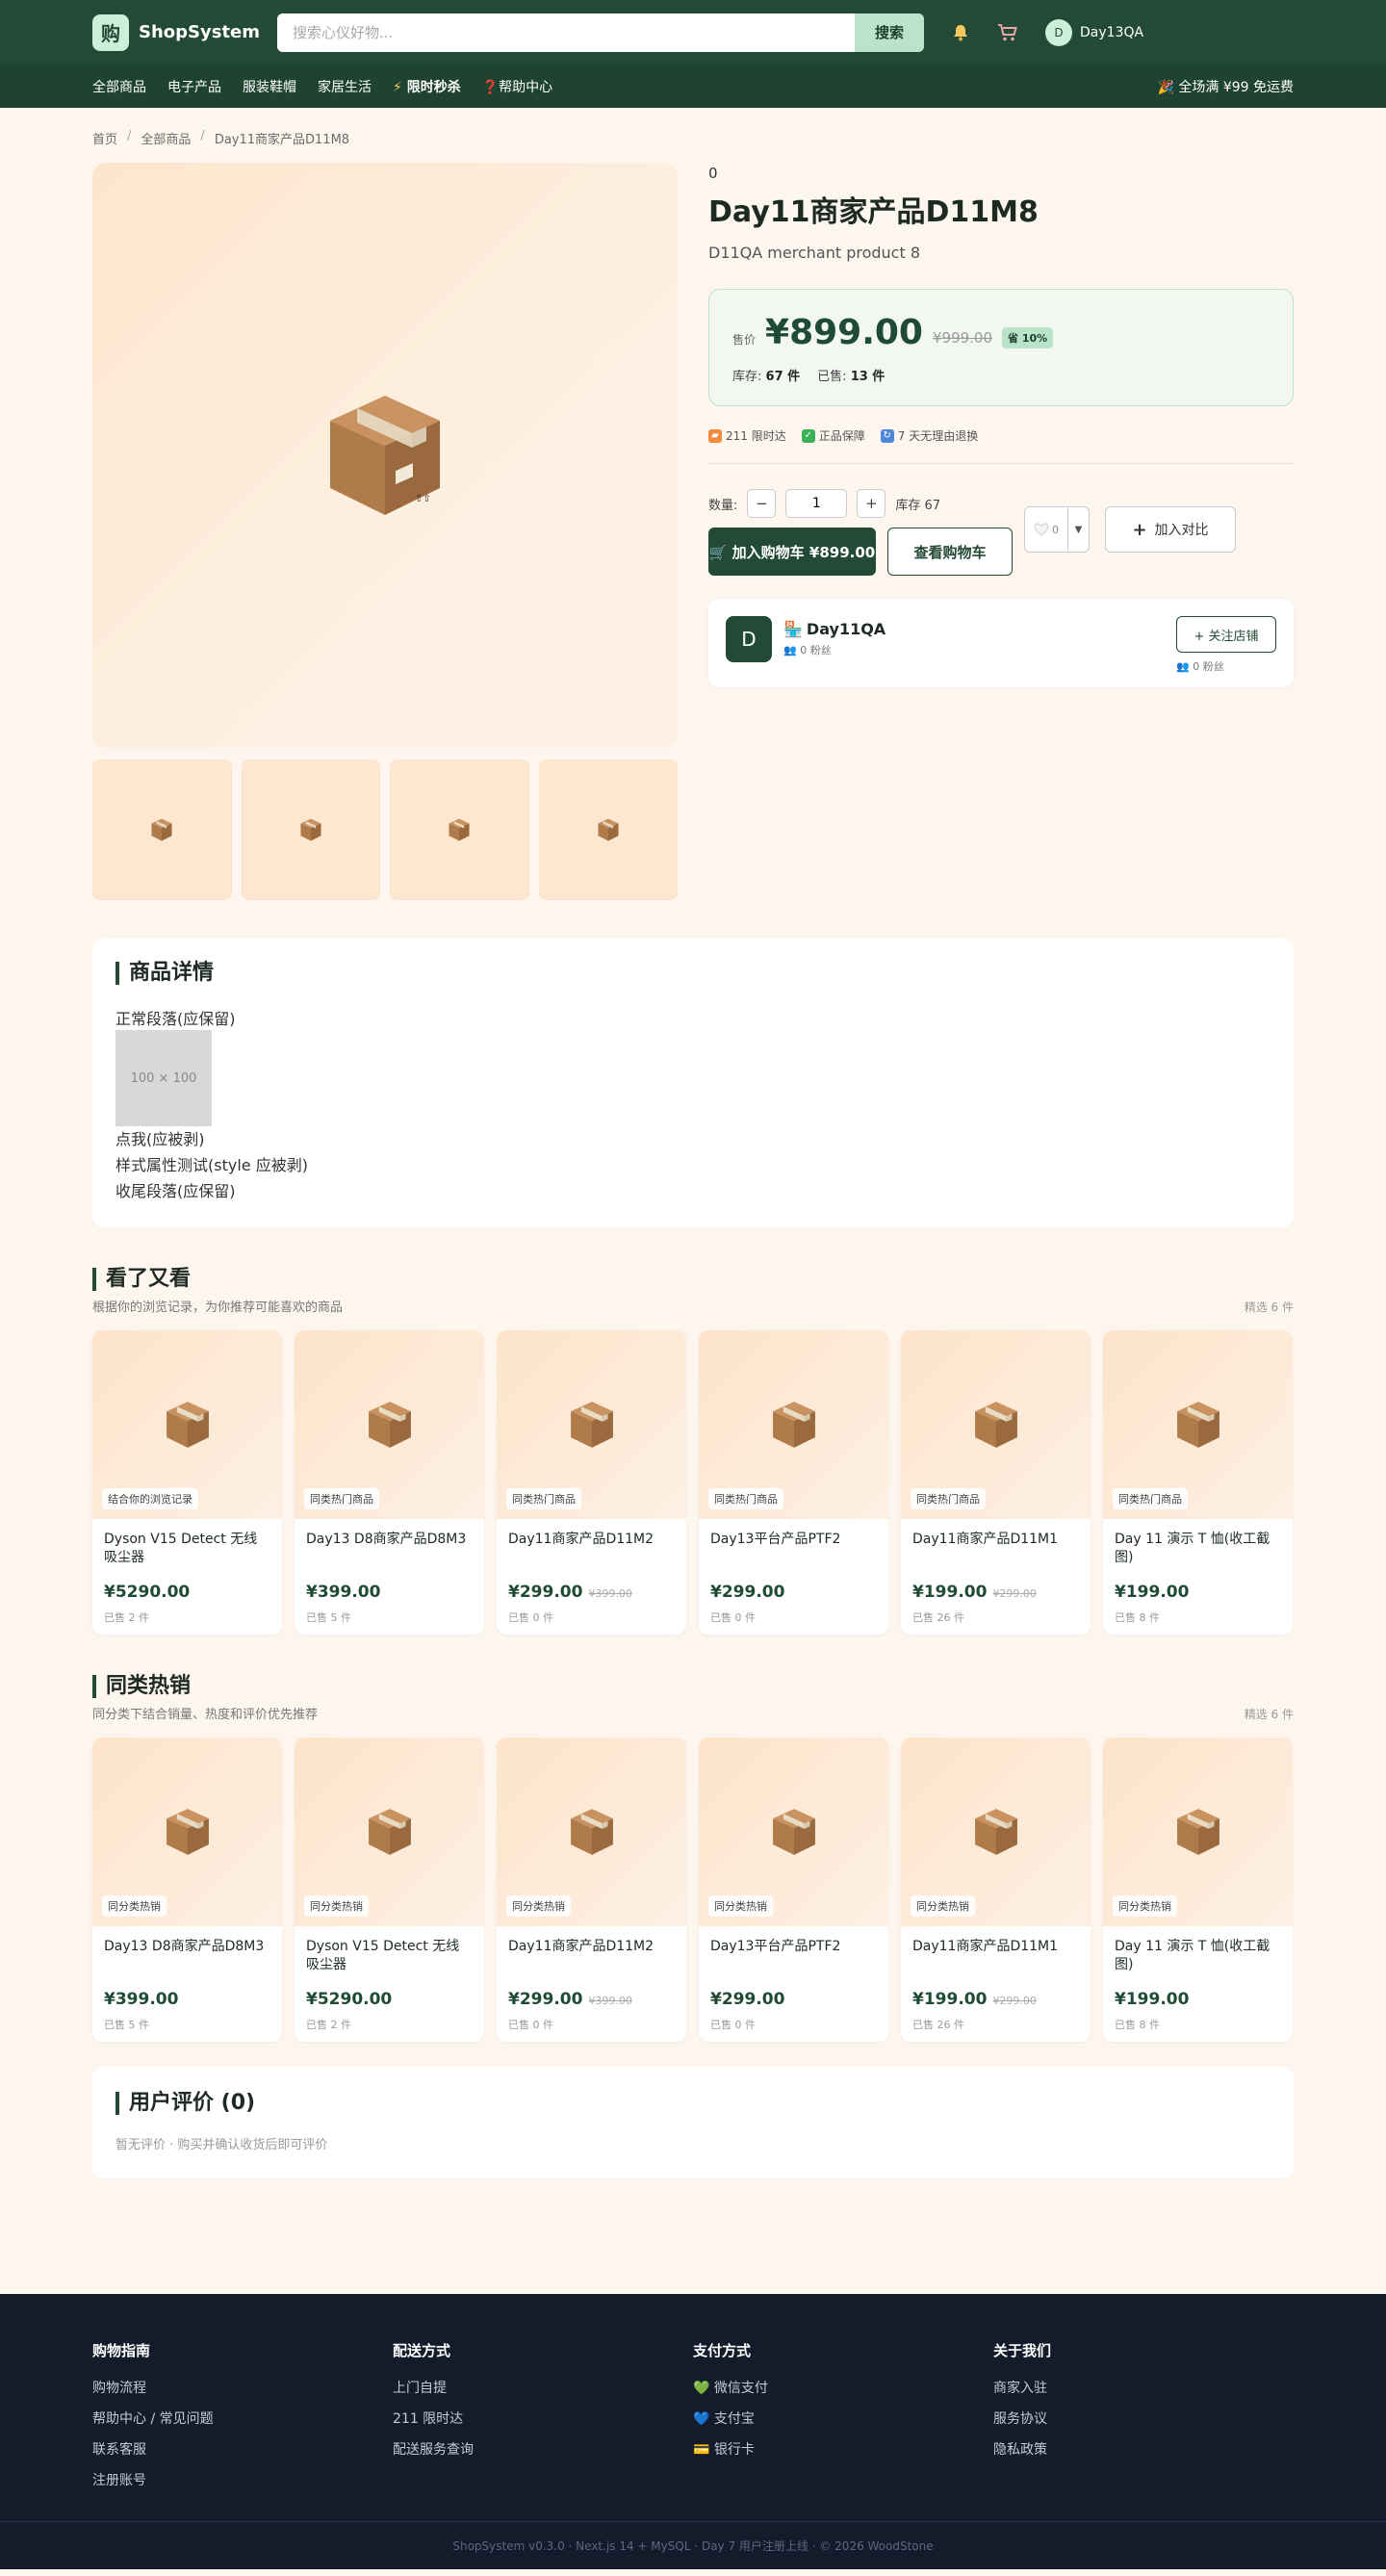 The height and width of the screenshot is (2576, 1386). What do you see at coordinates (517, 86) in the screenshot?
I see `nav-help-center: ❓帮助中心` at bounding box center [517, 86].